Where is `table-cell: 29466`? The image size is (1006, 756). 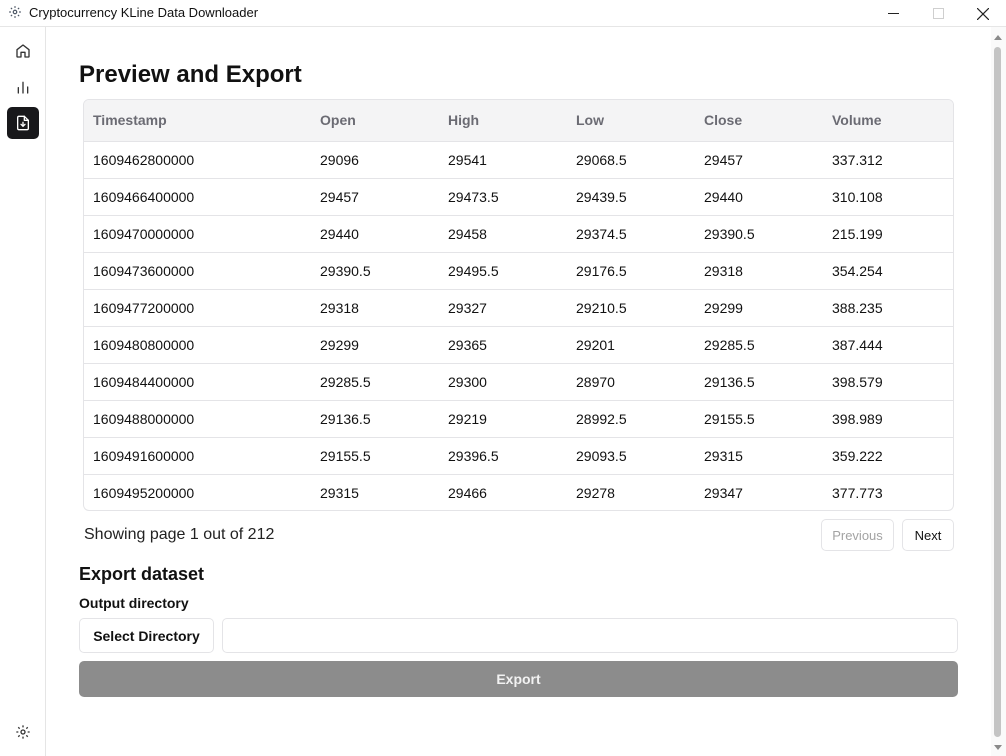
table-cell: 29466 is located at coordinates (467, 492).